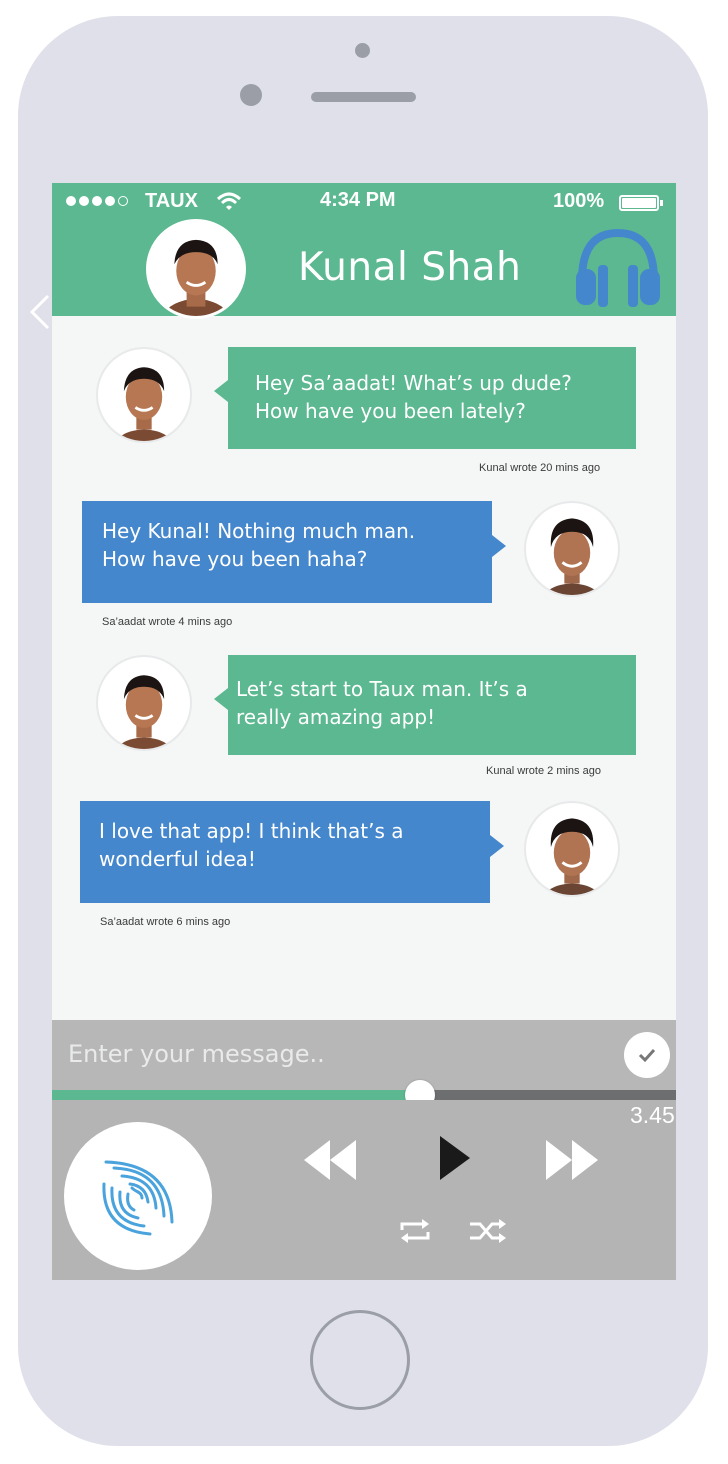 The height and width of the screenshot is (1464, 728). I want to click on message-line: Hey Sa’aadat! What’s up dude?, so click(413, 383).